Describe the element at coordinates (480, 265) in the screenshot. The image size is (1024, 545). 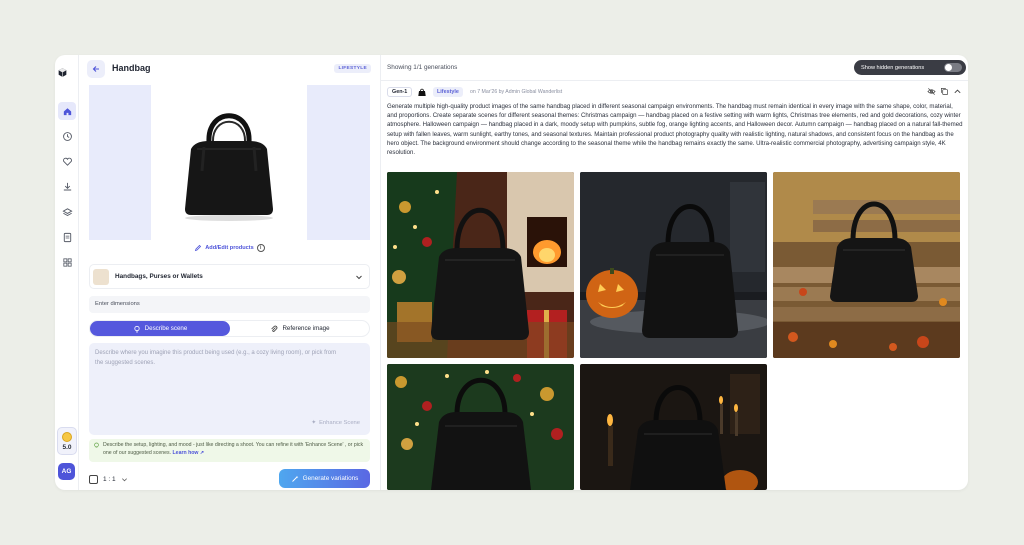
I see `generated-image-christmas` at that location.